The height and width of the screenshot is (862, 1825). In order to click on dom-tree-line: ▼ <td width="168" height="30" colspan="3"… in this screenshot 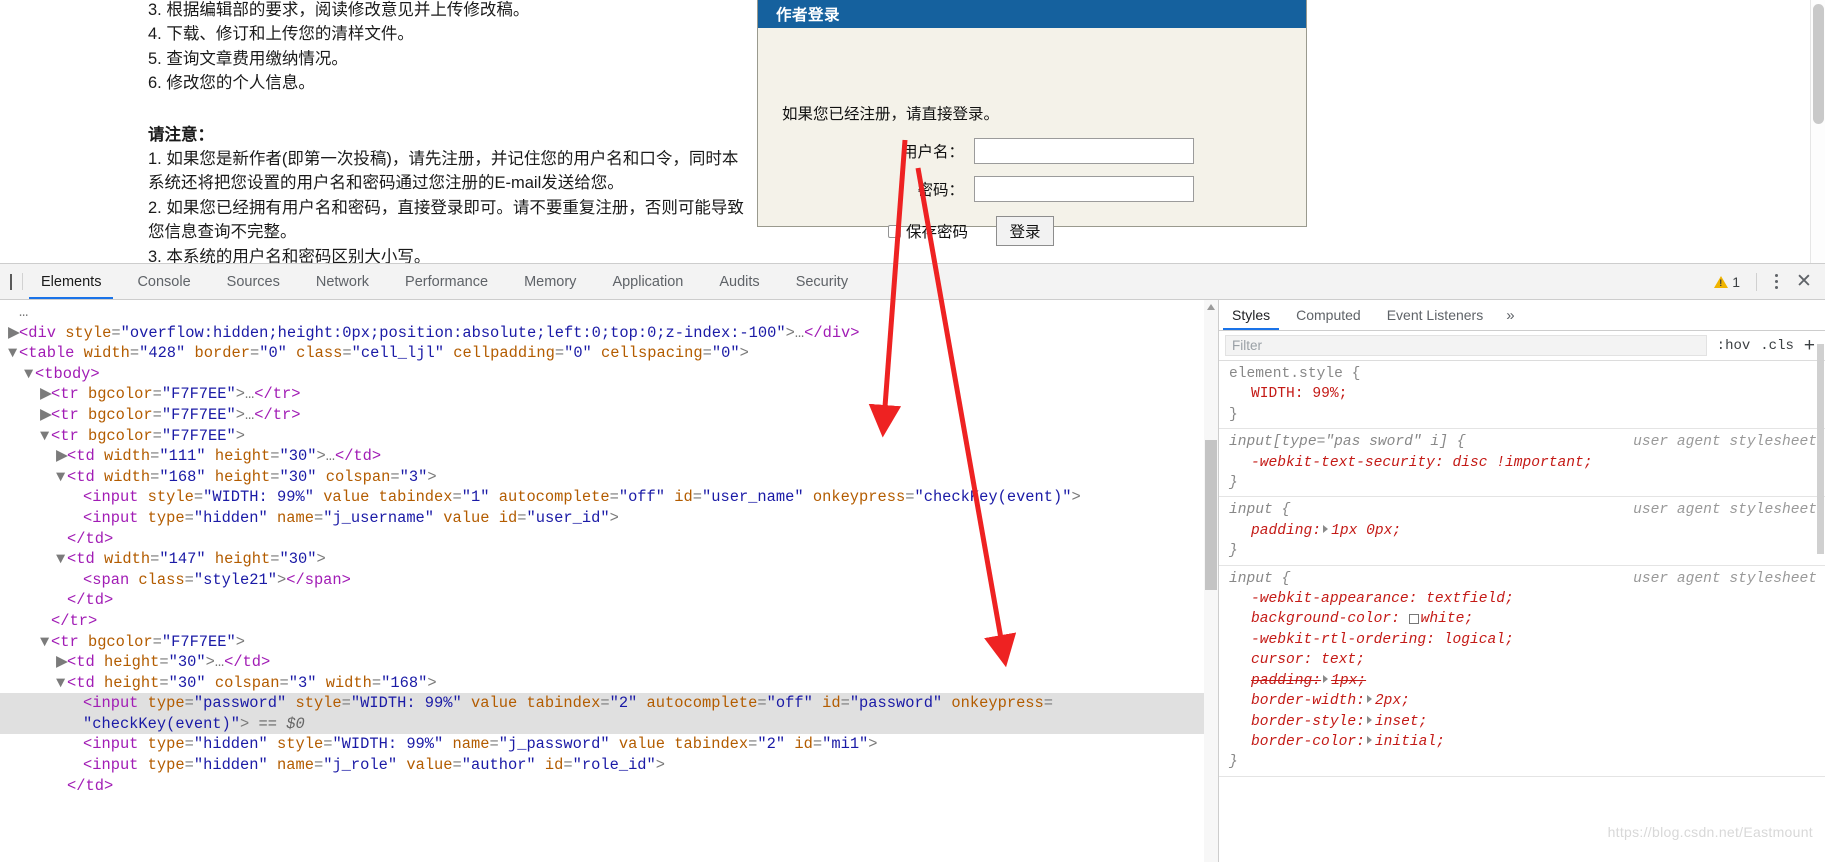, I will do `click(609, 477)`.